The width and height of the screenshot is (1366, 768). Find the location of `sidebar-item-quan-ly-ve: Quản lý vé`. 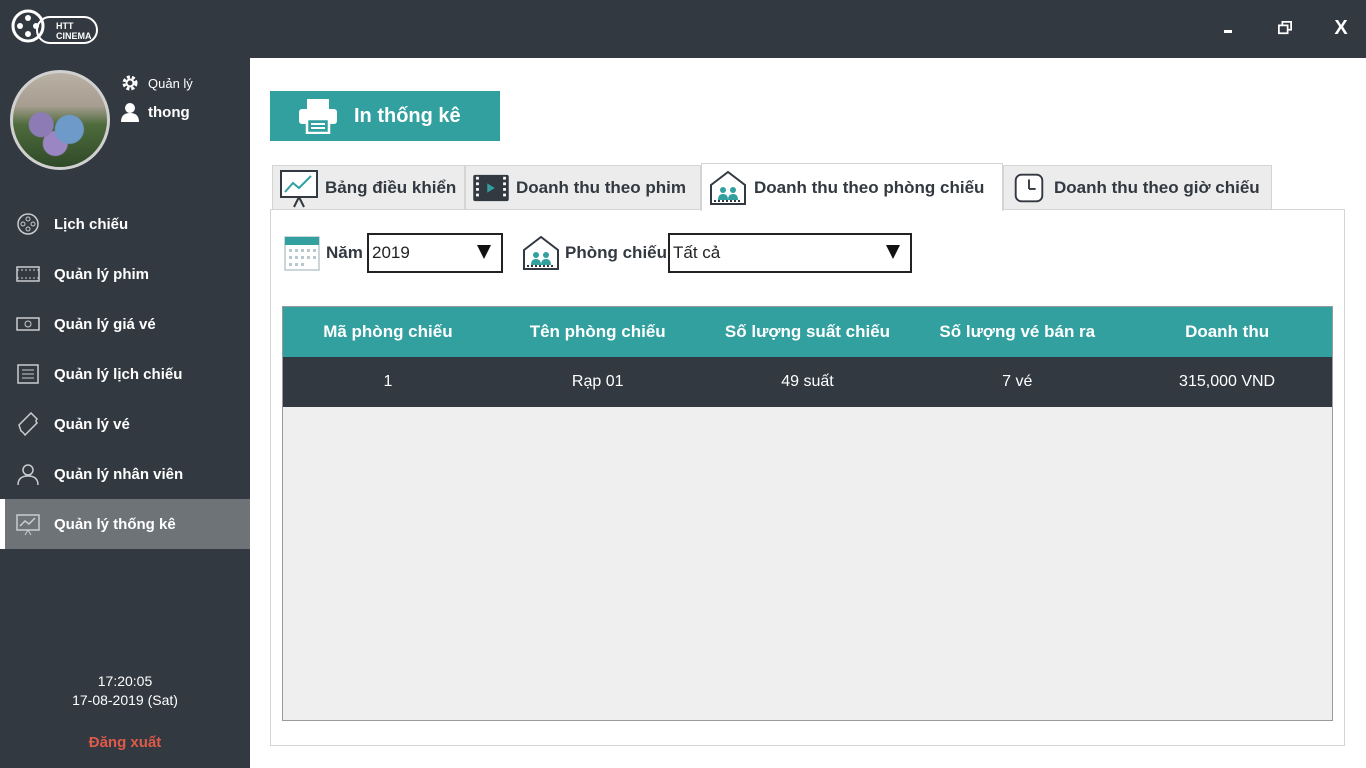

sidebar-item-quan-ly-ve: Quản lý vé is located at coordinates (125, 424).